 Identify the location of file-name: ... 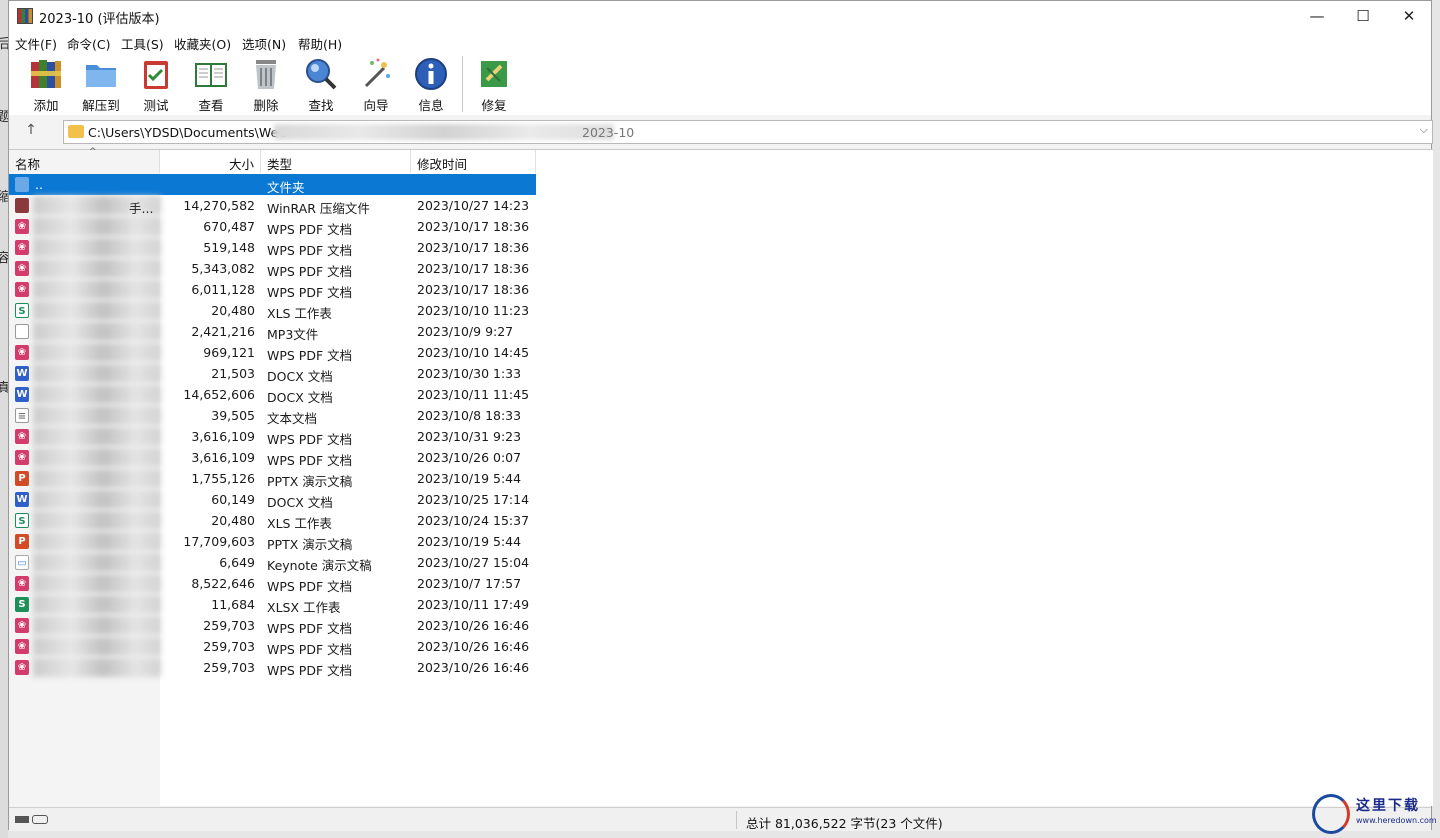
(39, 184).